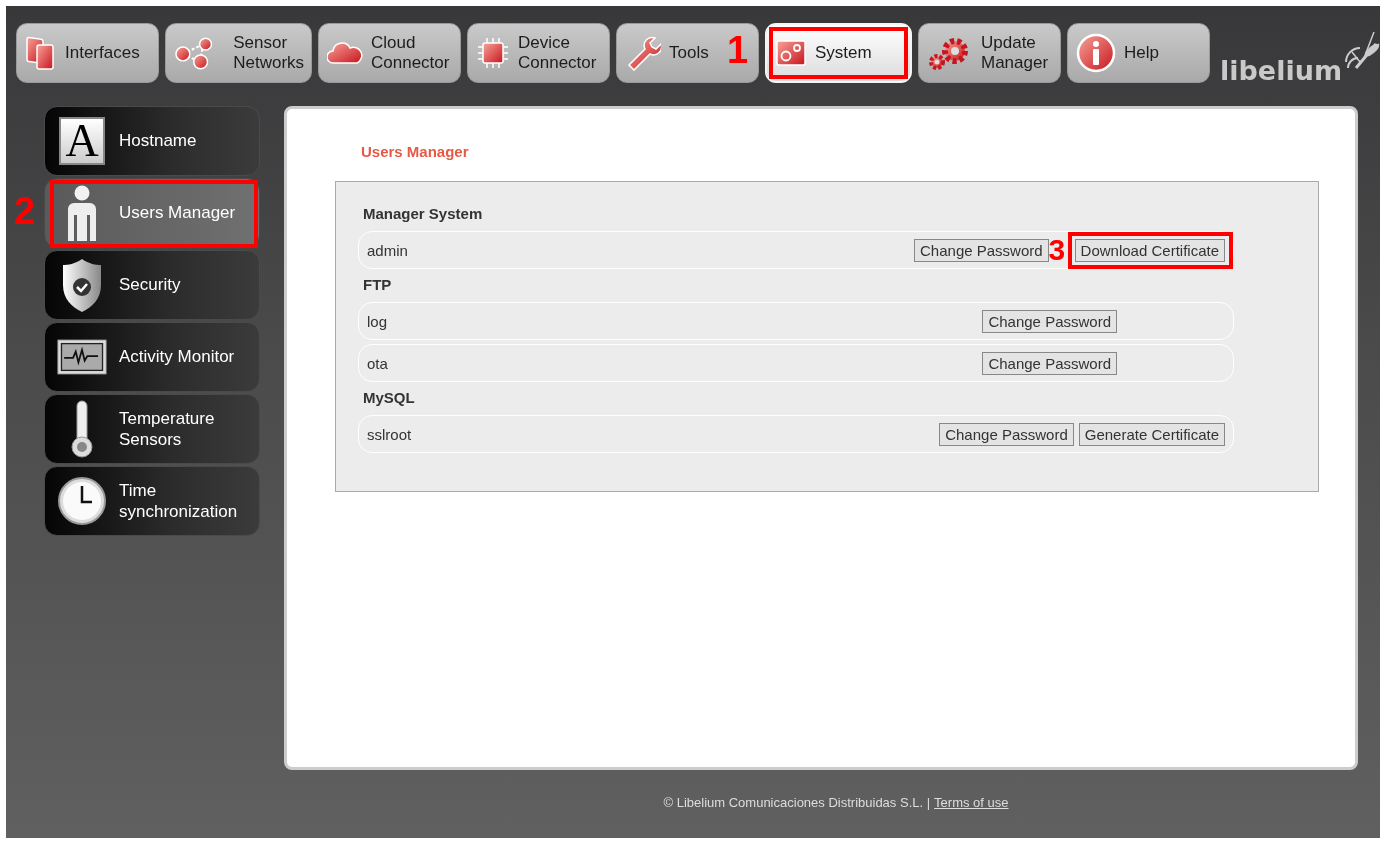  What do you see at coordinates (791, 53) in the screenshot?
I see `system-icon` at bounding box center [791, 53].